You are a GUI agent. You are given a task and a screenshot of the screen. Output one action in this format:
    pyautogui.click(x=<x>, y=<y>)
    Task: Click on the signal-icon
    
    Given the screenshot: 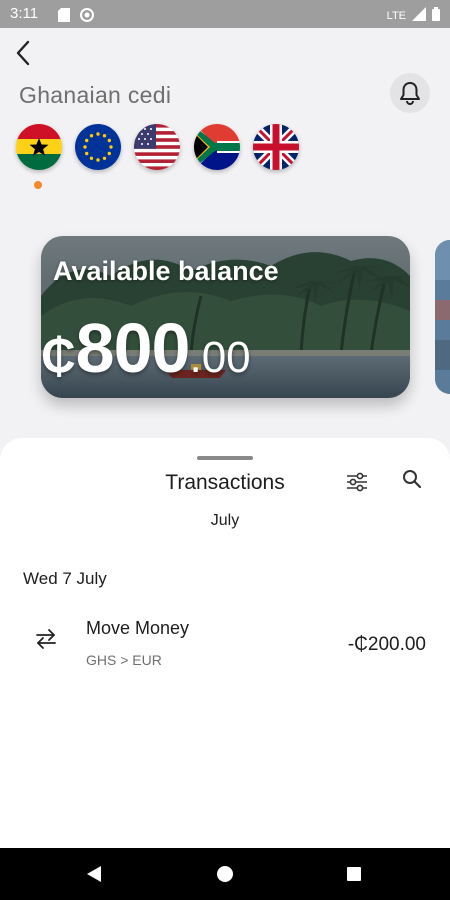 What is the action you would take?
    pyautogui.click(x=419, y=15)
    